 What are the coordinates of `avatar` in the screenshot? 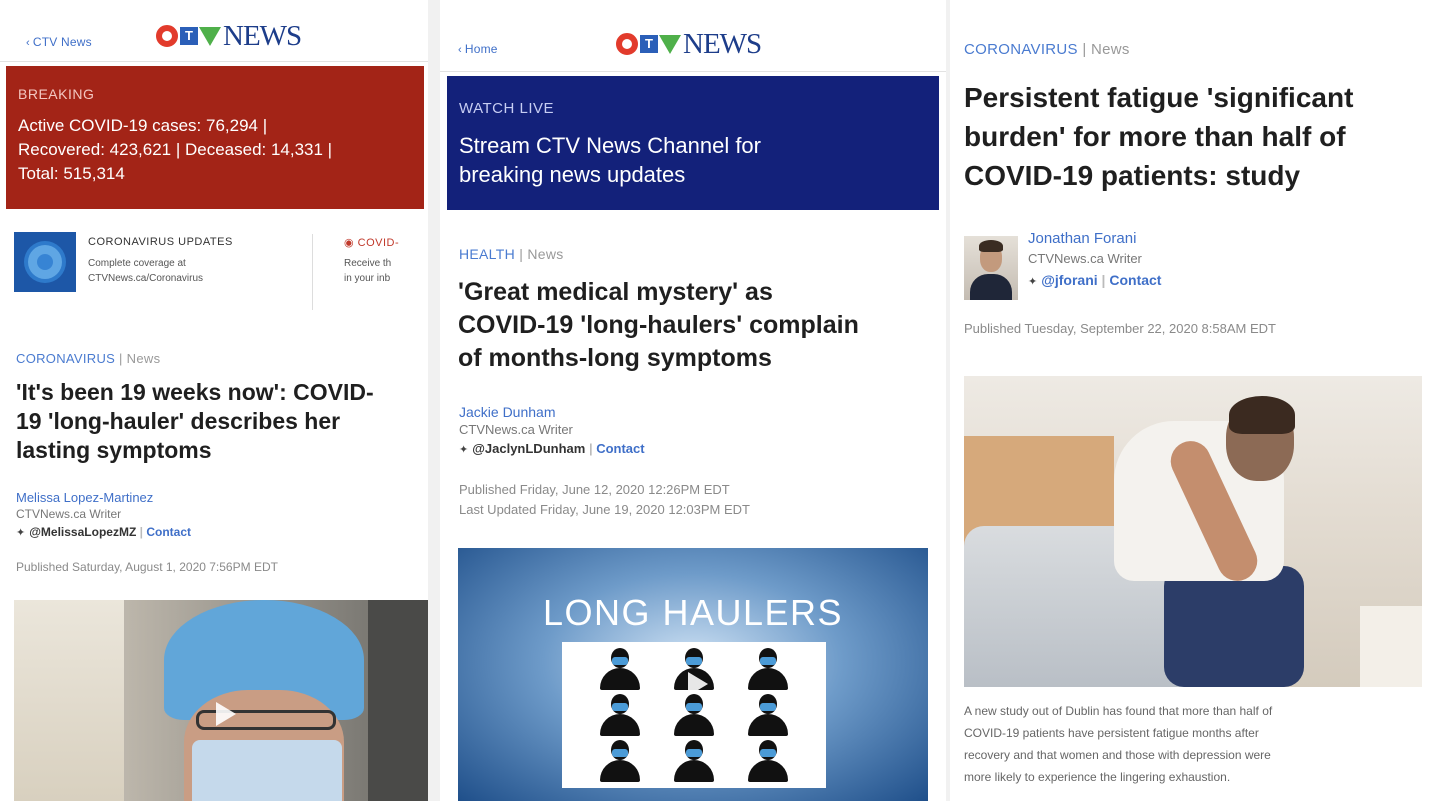 It's located at (991, 268).